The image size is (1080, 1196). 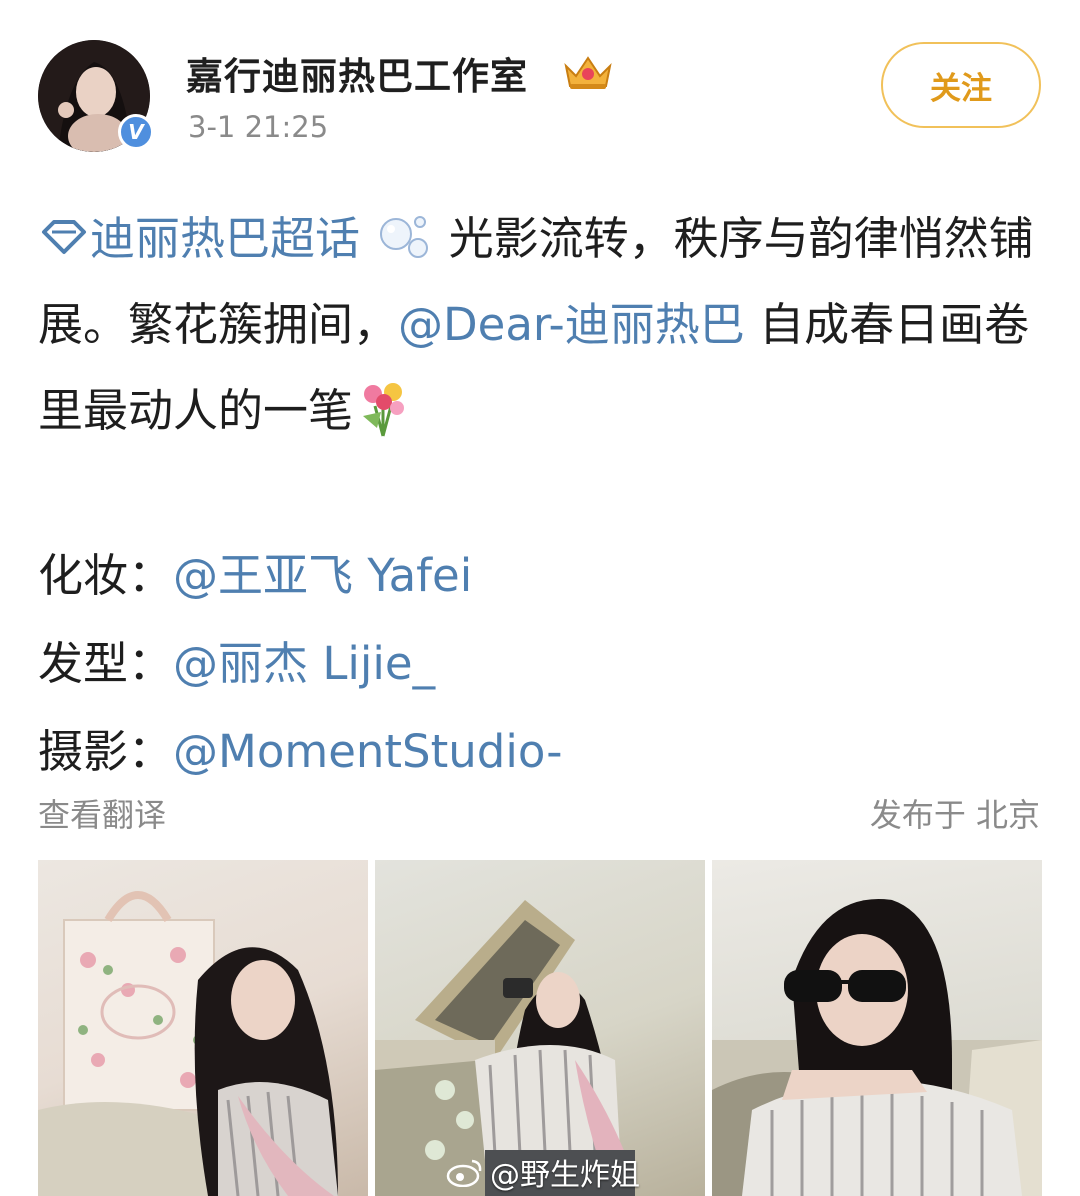 What do you see at coordinates (877, 1047) in the screenshot?
I see `photo-3-image` at bounding box center [877, 1047].